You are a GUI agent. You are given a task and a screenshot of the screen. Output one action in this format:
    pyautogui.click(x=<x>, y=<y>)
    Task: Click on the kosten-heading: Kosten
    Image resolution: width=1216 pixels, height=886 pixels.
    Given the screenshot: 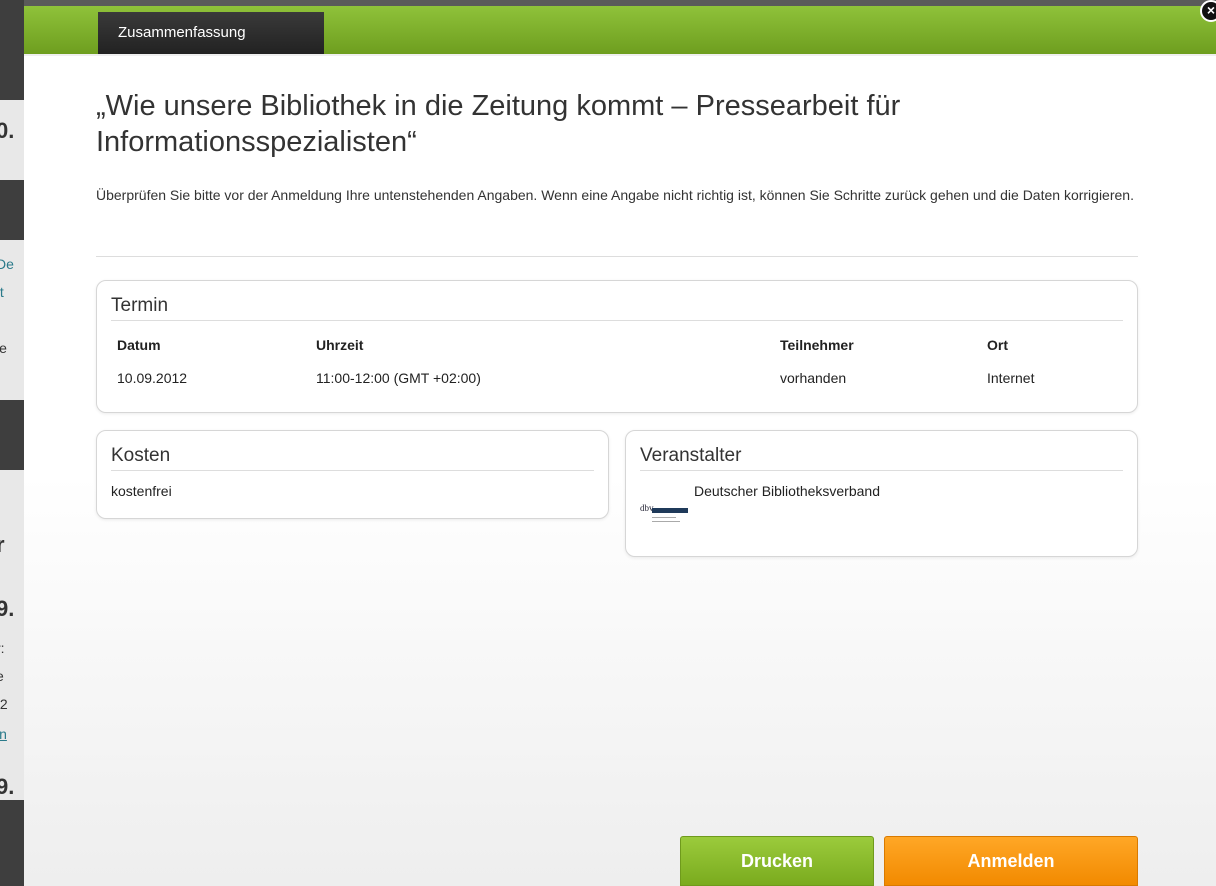 What is the action you would take?
    pyautogui.click(x=352, y=458)
    